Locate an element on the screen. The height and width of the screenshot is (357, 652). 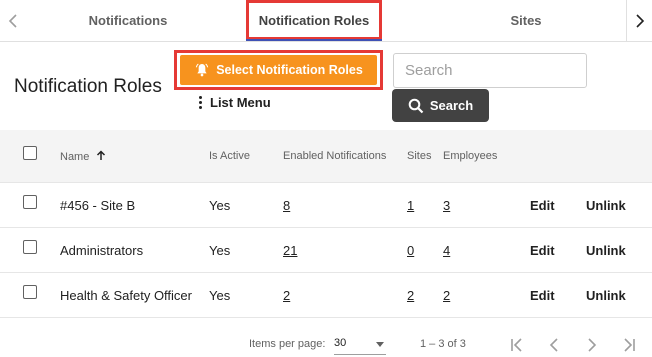
row-employees-link: 3 is located at coordinates (446, 205).